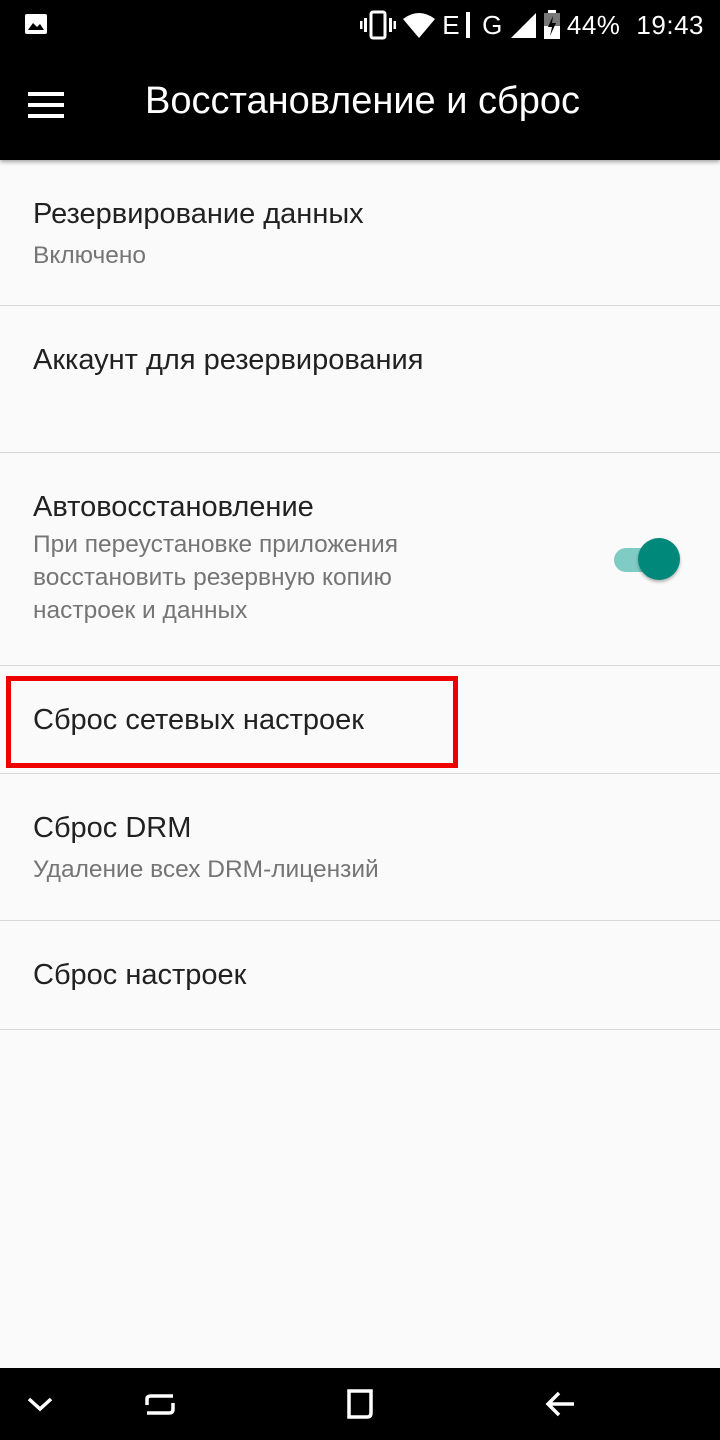 The image size is (720, 1440). What do you see at coordinates (36, 24) in the screenshot?
I see `image-icon` at bounding box center [36, 24].